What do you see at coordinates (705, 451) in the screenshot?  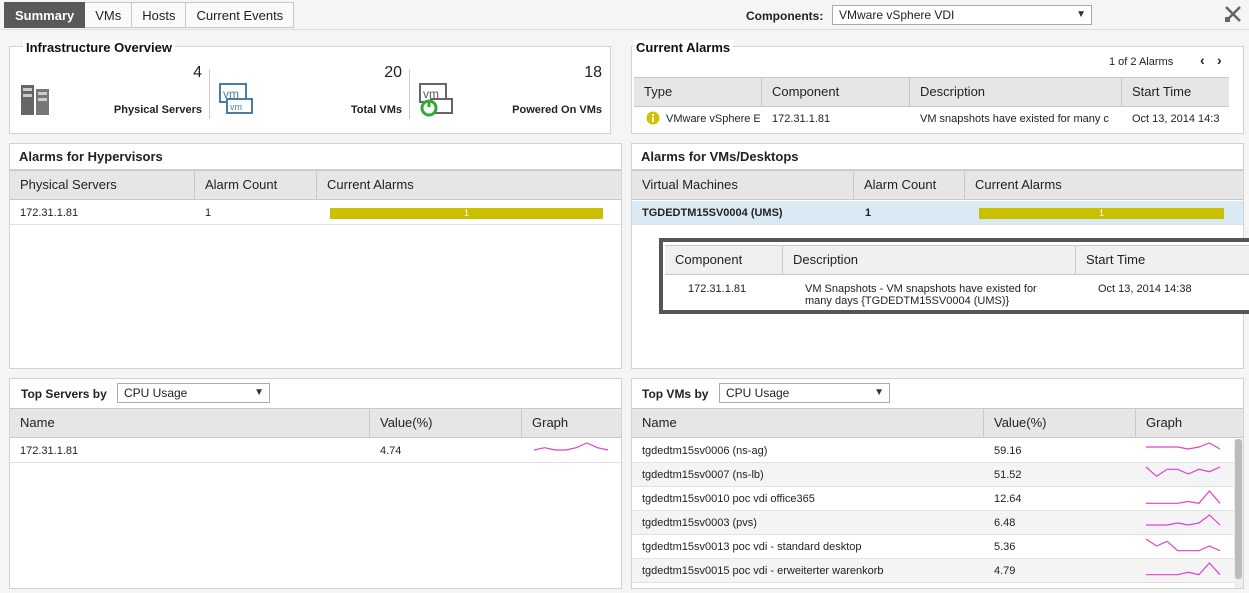 I see `row-name: tgdedtm15sv0006 (ns-ag)` at bounding box center [705, 451].